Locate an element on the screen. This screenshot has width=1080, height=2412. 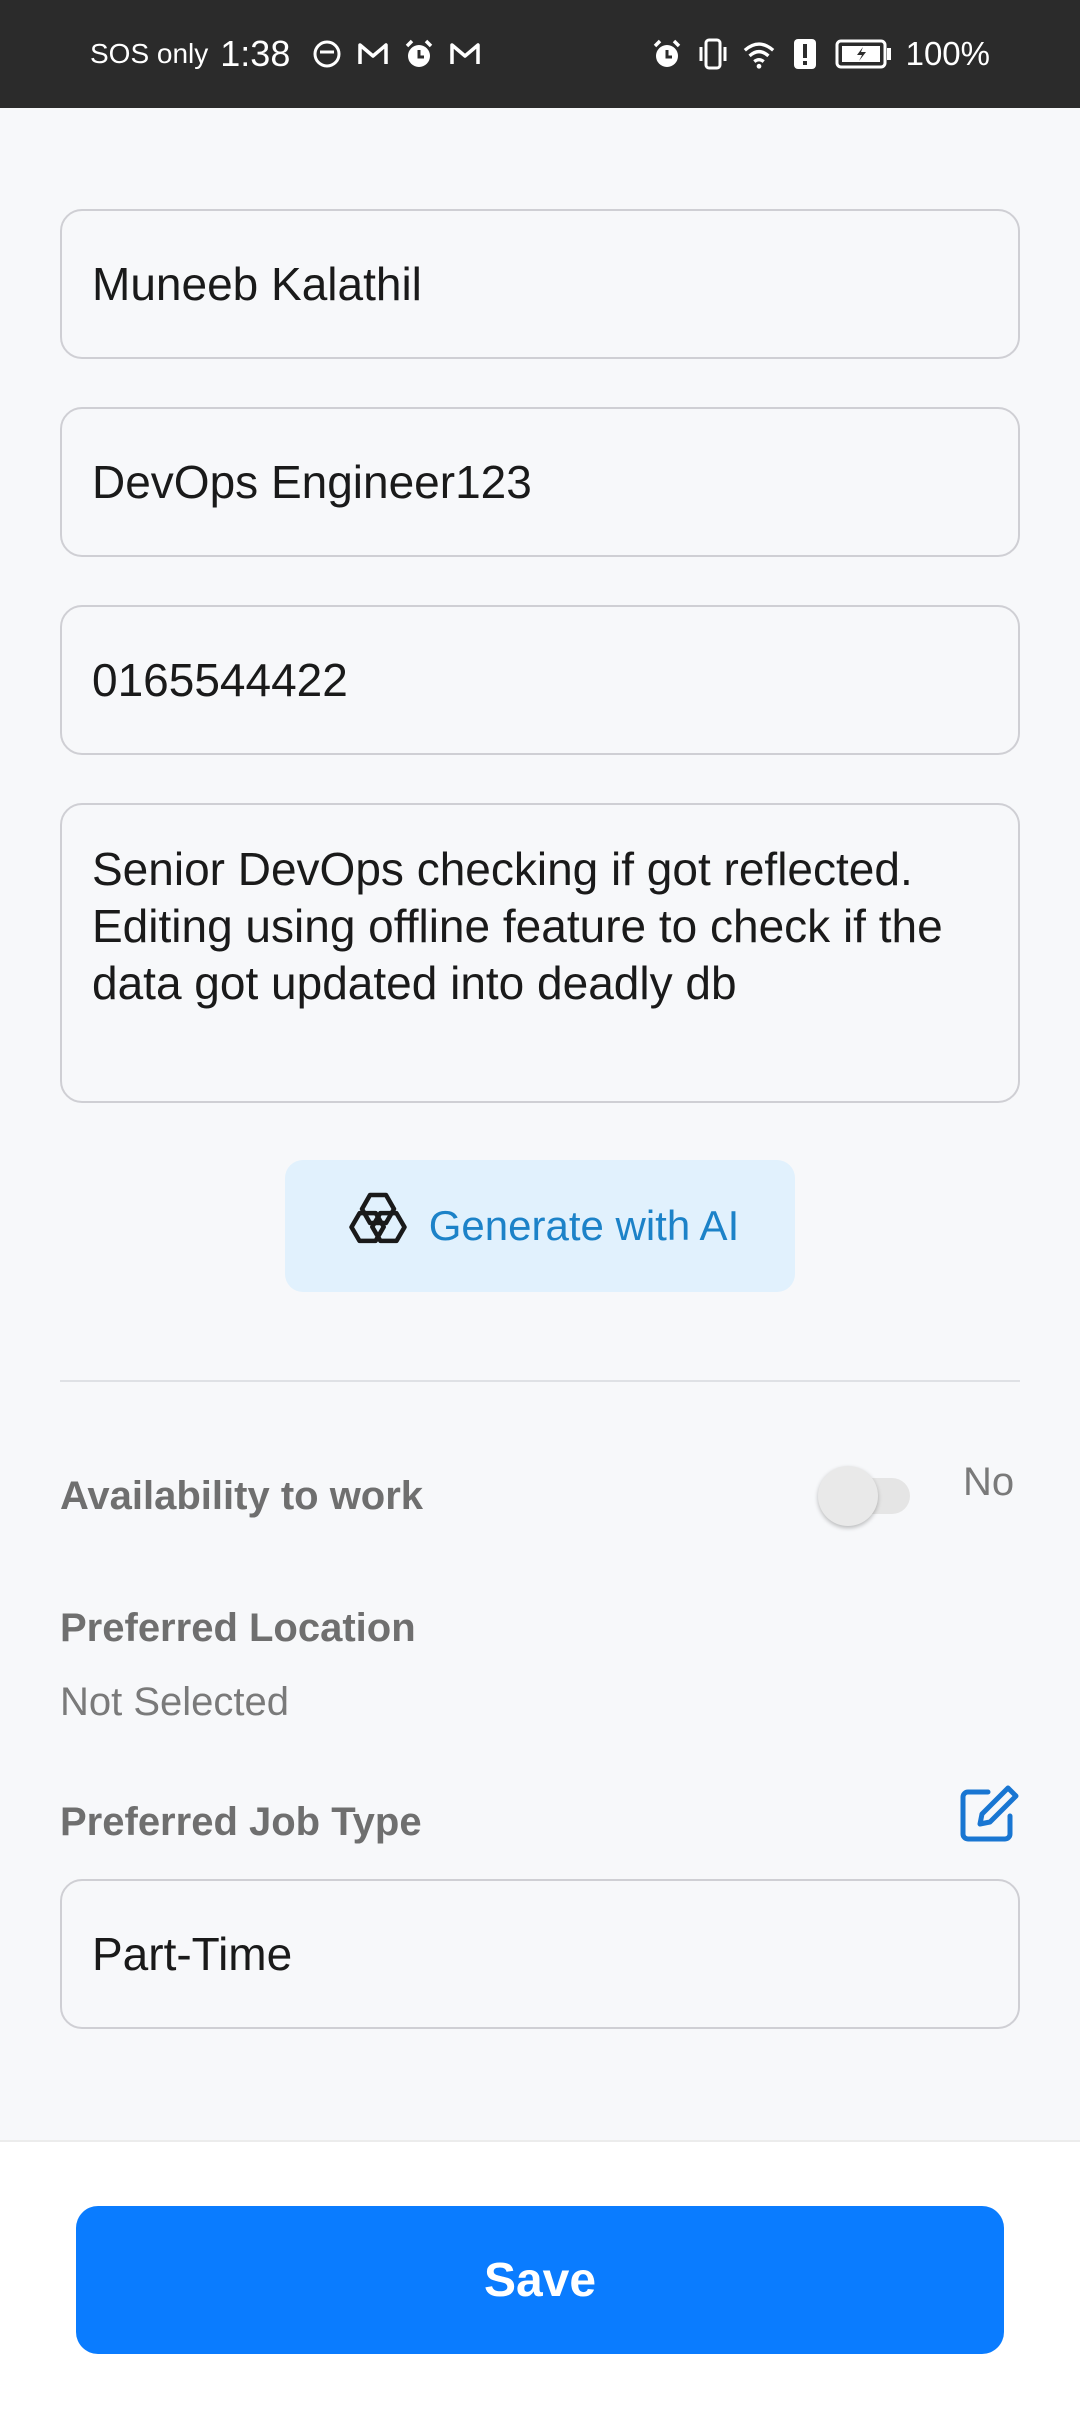
app-notification-icon is located at coordinates (327, 54).